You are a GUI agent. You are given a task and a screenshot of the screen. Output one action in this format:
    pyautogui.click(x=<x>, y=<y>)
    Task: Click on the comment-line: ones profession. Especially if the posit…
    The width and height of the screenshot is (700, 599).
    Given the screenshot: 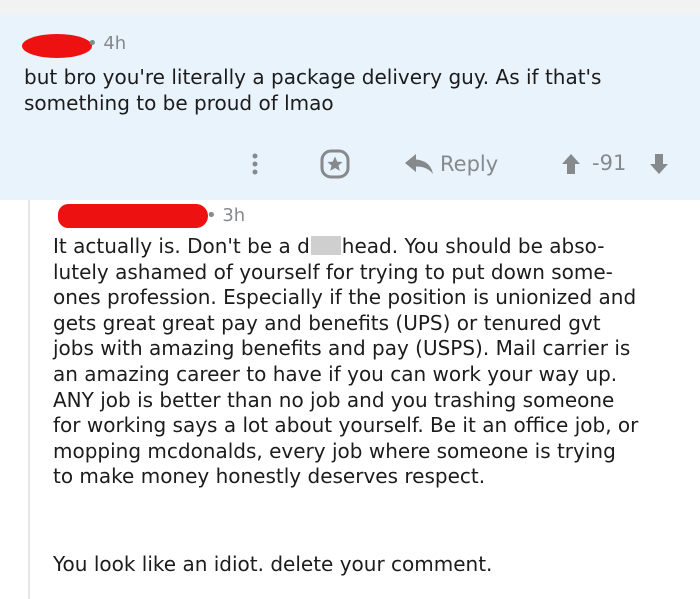 What is the action you would take?
    pyautogui.click(x=345, y=297)
    